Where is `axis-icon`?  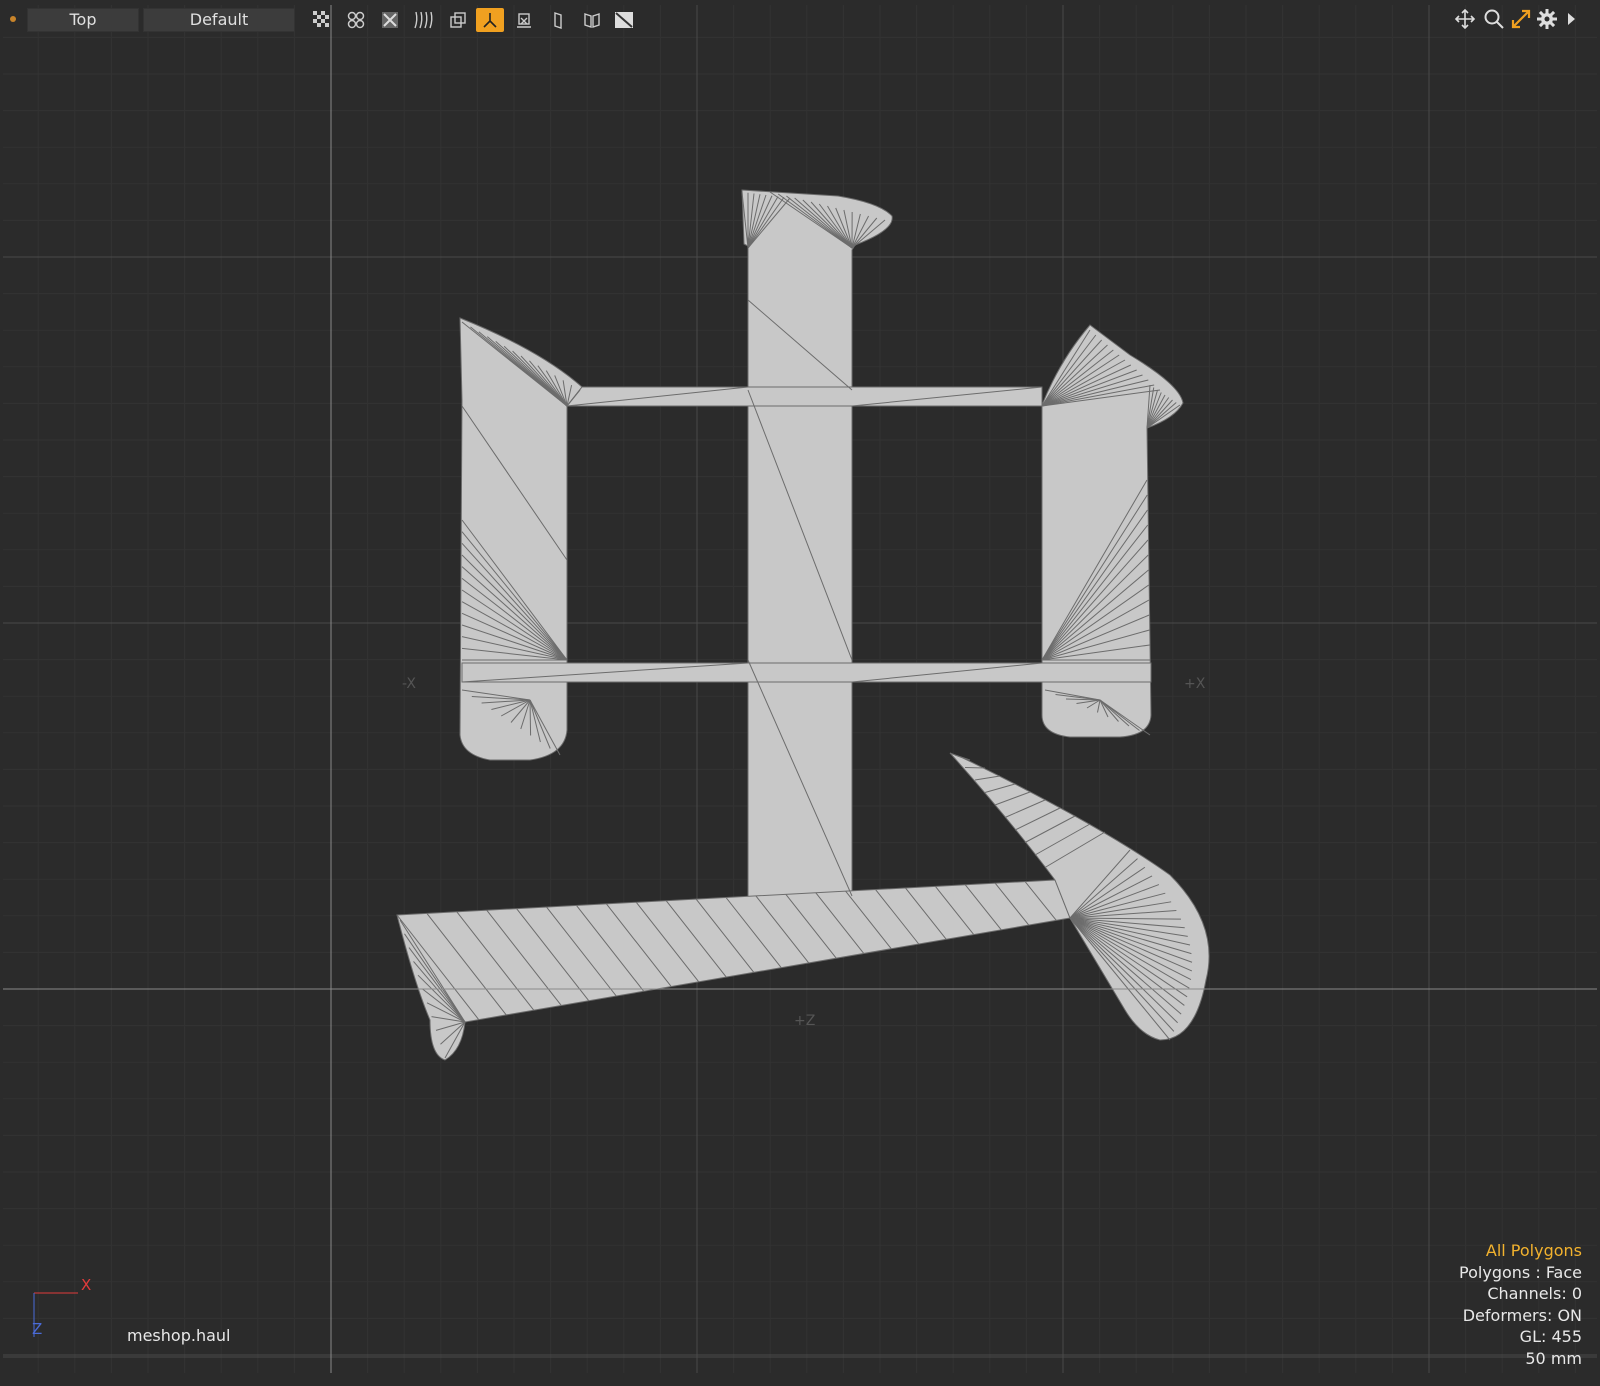 axis-icon is located at coordinates (490, 20).